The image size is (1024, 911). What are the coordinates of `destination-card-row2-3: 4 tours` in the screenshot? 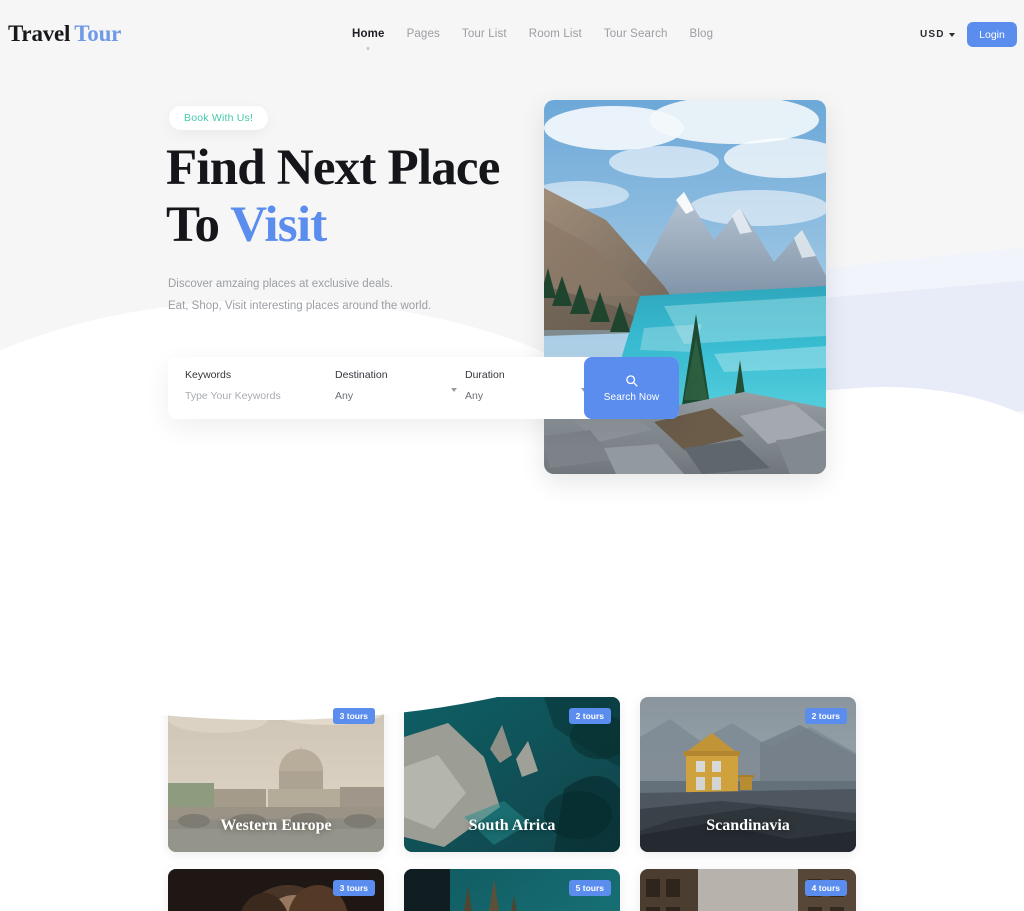 It's located at (748, 890).